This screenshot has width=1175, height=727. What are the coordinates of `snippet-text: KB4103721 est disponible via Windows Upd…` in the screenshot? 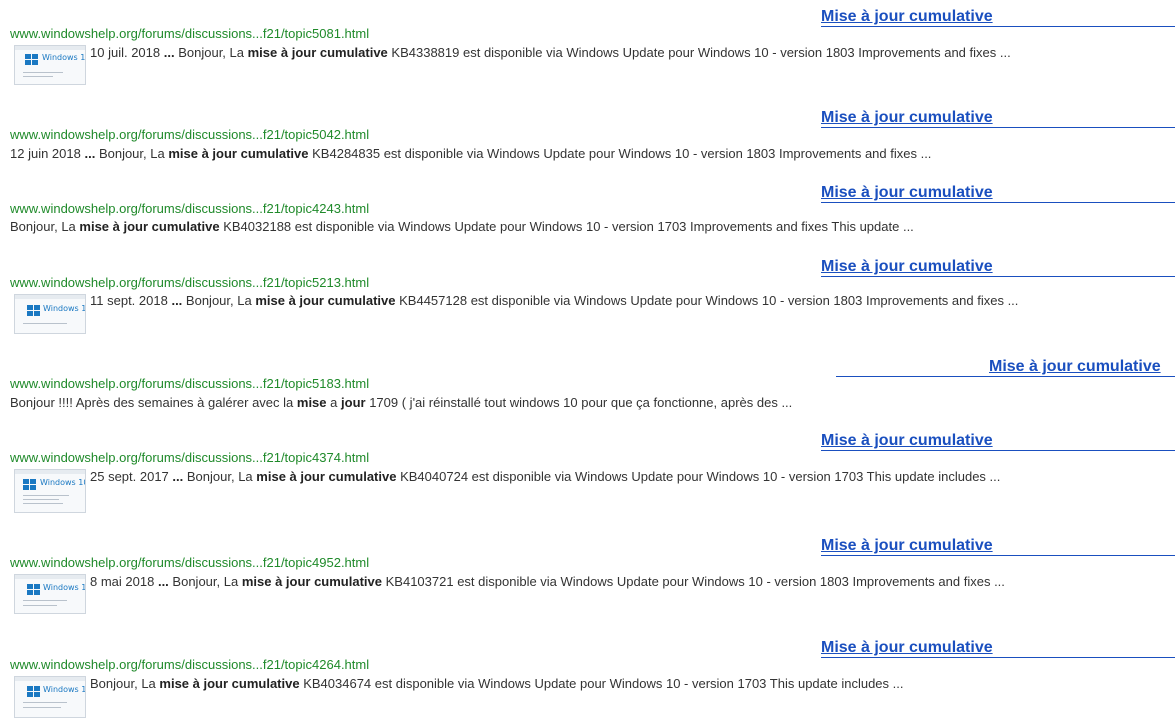 It's located at (695, 581).